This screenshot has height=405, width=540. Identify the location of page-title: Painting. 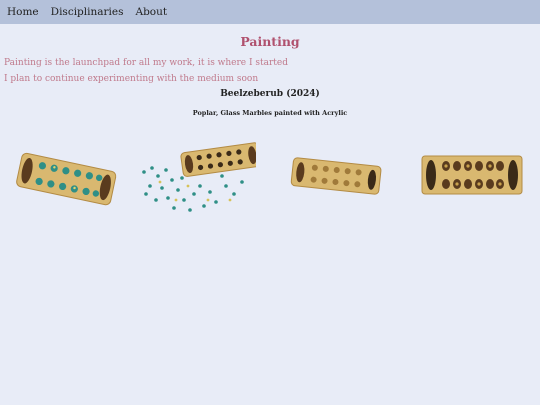
(270, 41).